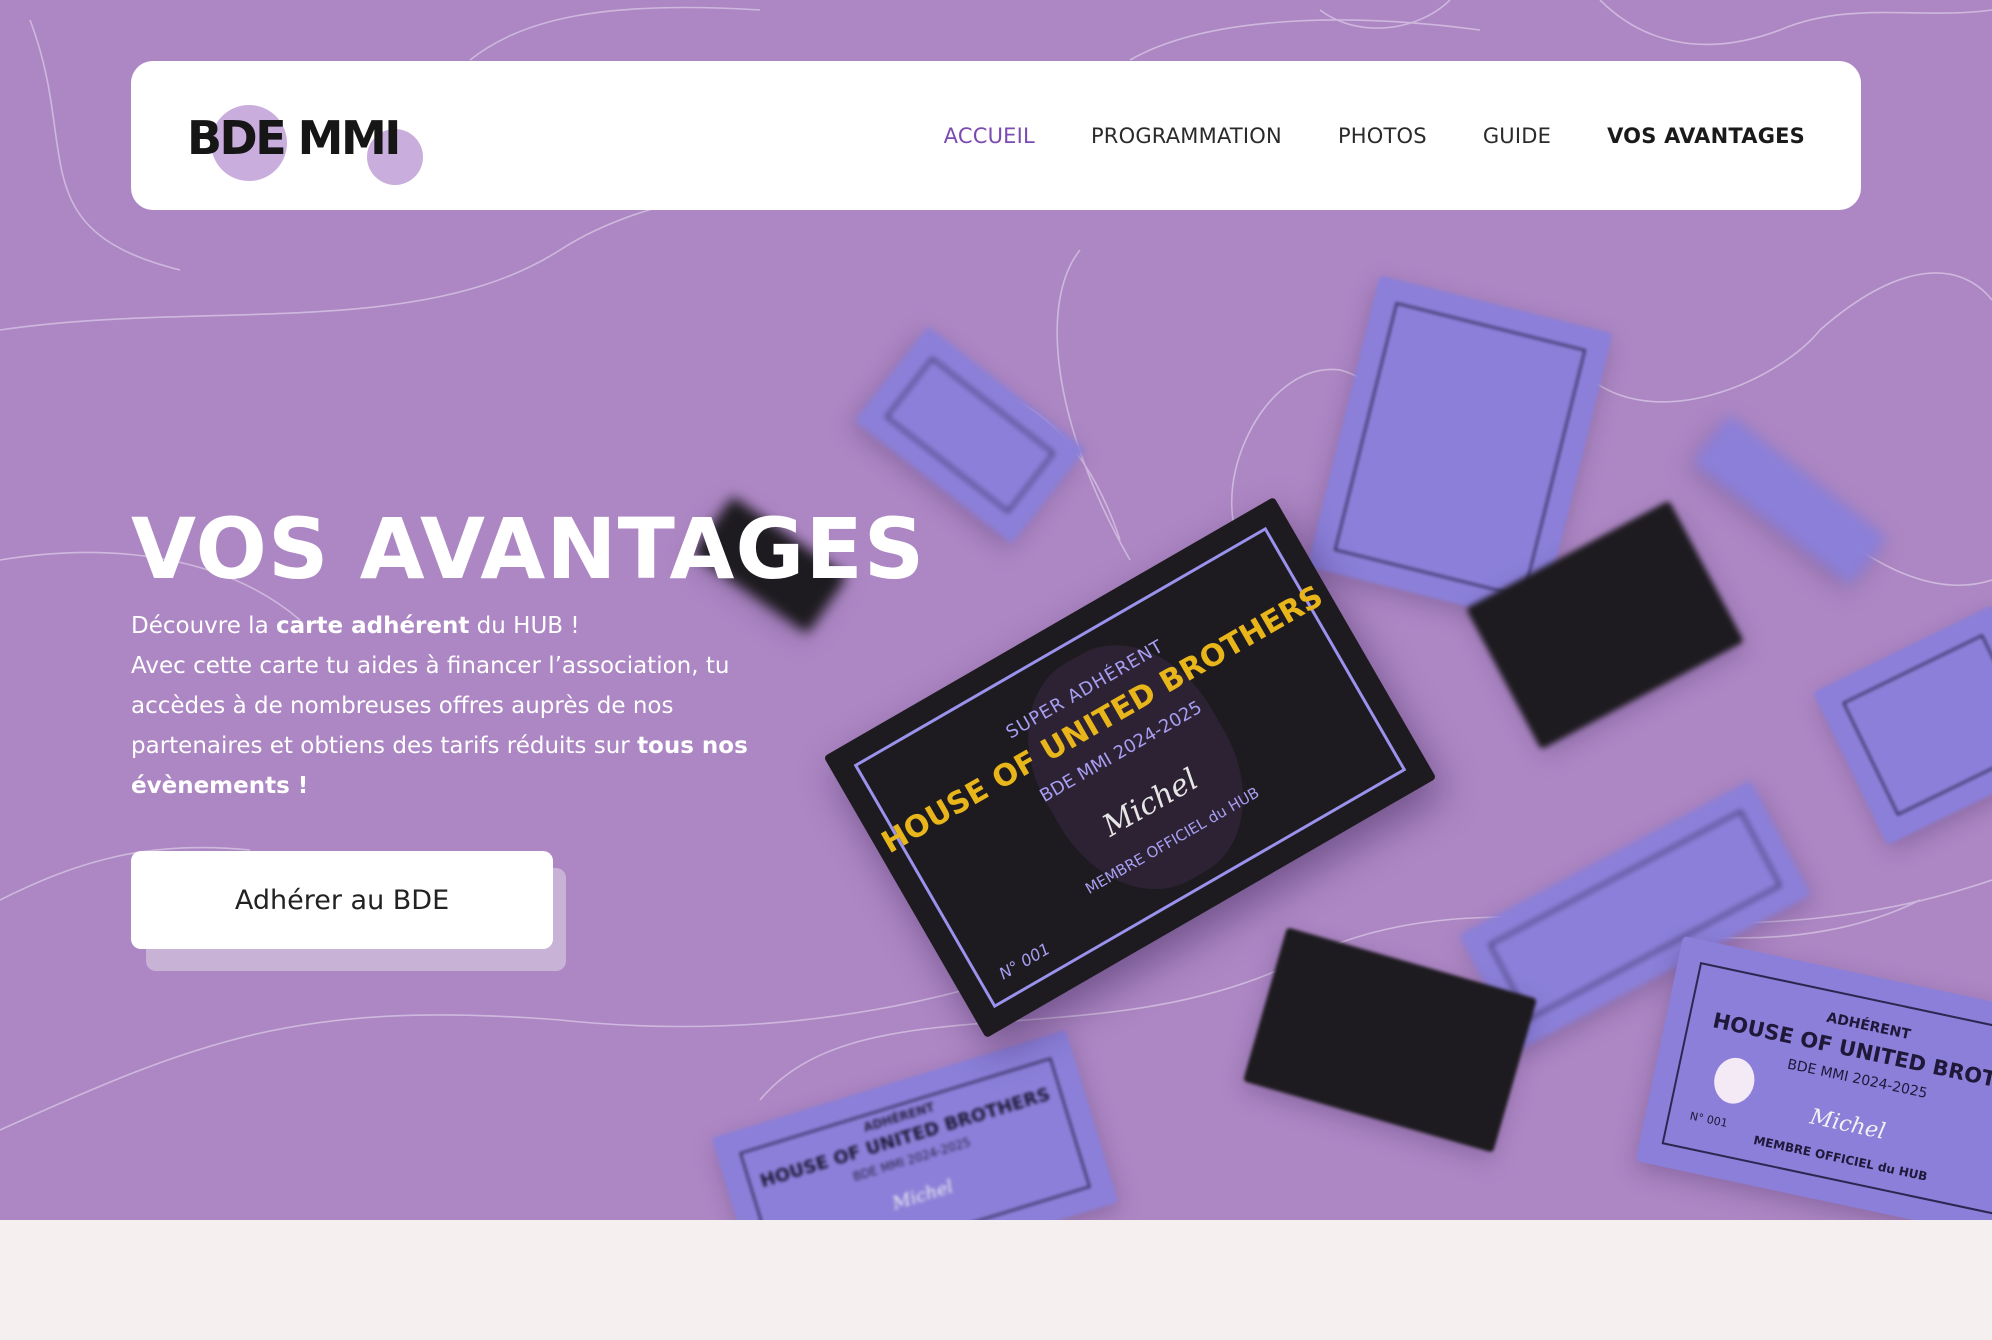 Image resolution: width=1992 pixels, height=1340 pixels. I want to click on intro-highlight: carte adhérent, so click(372, 626).